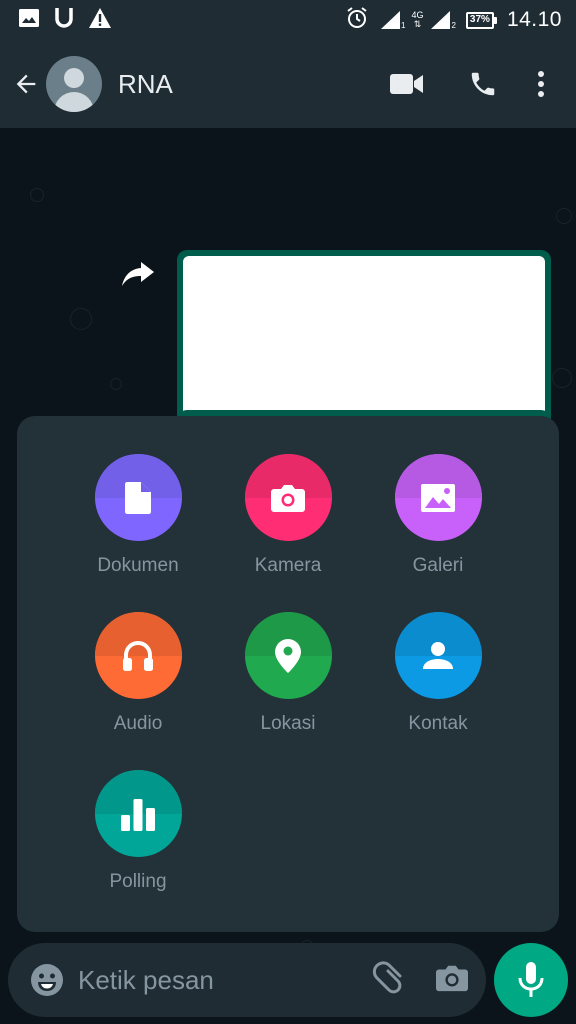 The height and width of the screenshot is (1024, 576). I want to click on network-type: 4G ⇅, so click(417, 20).